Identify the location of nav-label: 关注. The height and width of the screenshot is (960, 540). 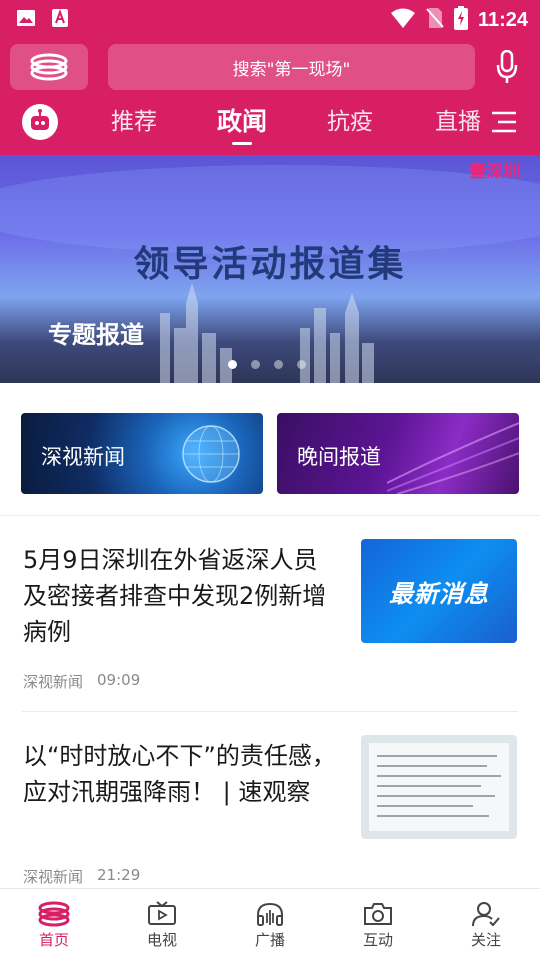
(485, 940).